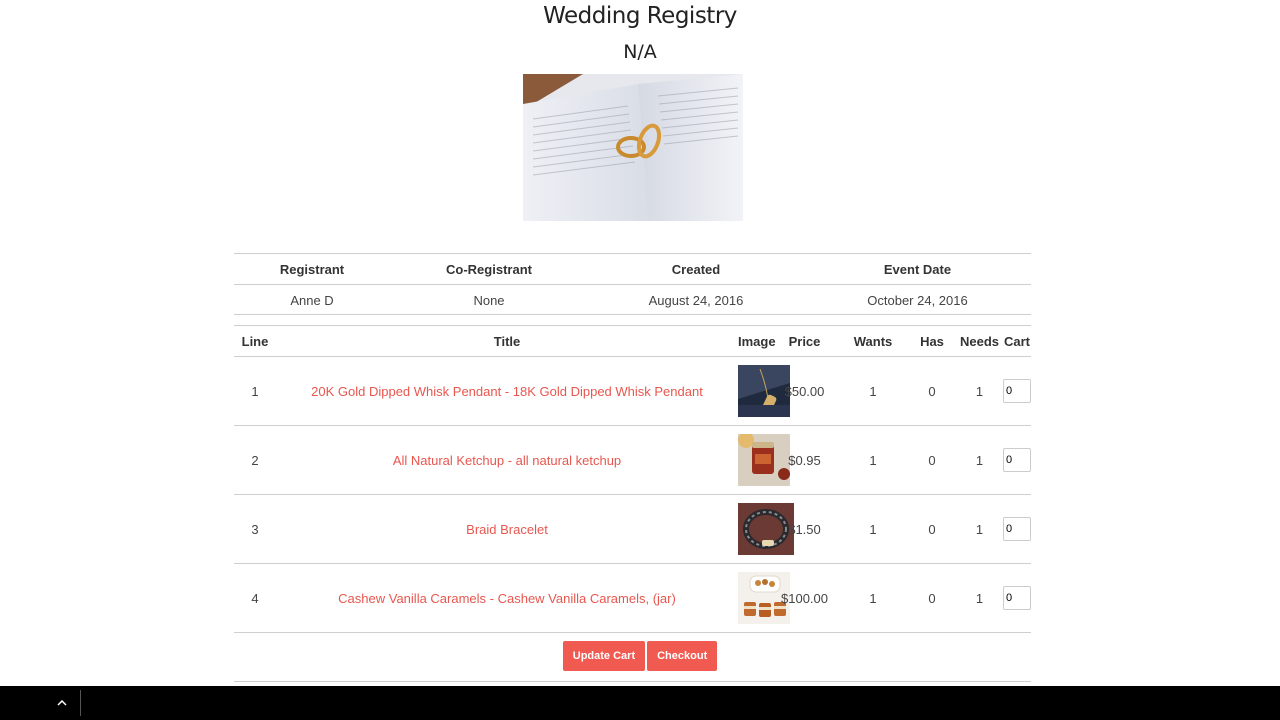  What do you see at coordinates (489, 299) in the screenshot?
I see `co-registrant-value: None` at bounding box center [489, 299].